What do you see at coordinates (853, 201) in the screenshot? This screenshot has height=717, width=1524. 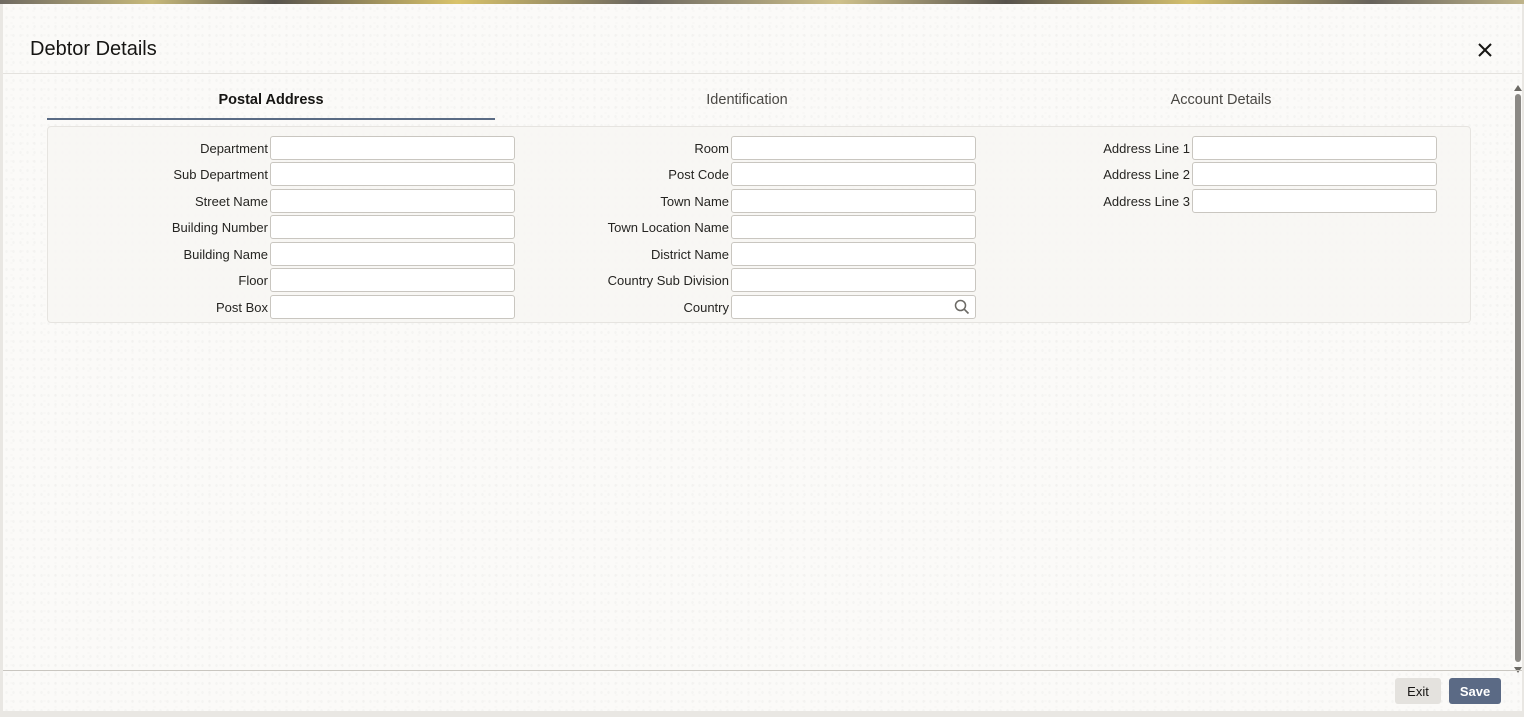 I see `town-name-input` at bounding box center [853, 201].